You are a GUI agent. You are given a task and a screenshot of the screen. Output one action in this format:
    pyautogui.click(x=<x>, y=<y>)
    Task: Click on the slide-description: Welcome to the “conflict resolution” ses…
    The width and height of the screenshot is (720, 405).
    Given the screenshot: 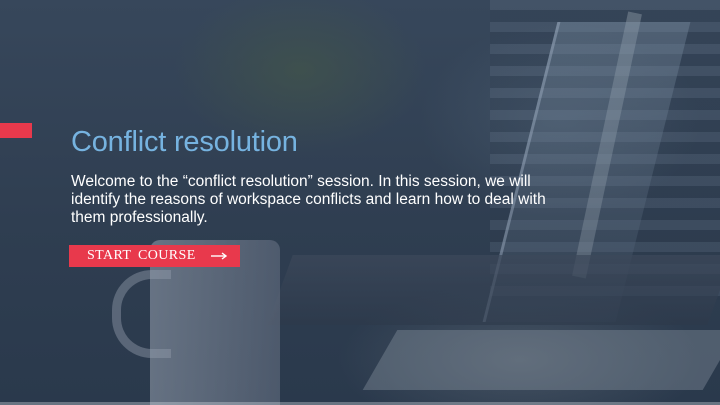 What is the action you would take?
    pyautogui.click(x=308, y=199)
    